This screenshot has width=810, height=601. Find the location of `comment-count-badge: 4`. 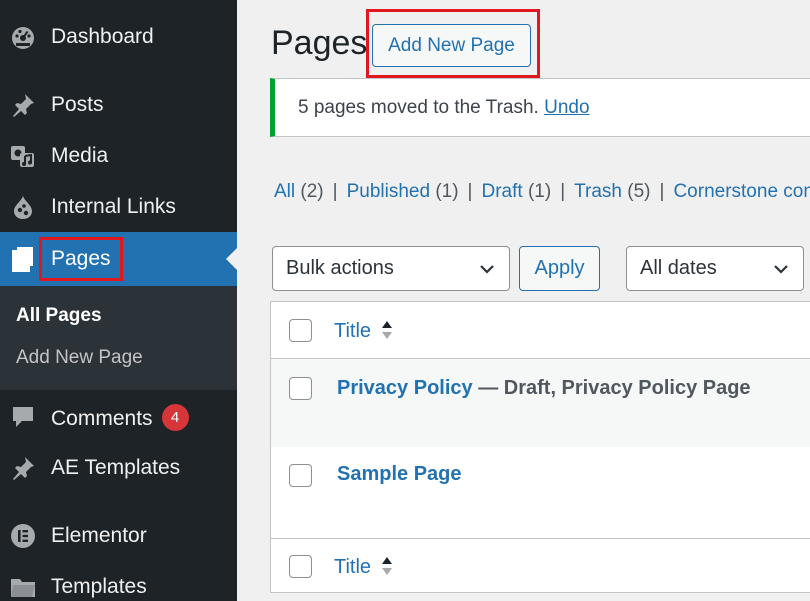

comment-count-badge: 4 is located at coordinates (175, 417).